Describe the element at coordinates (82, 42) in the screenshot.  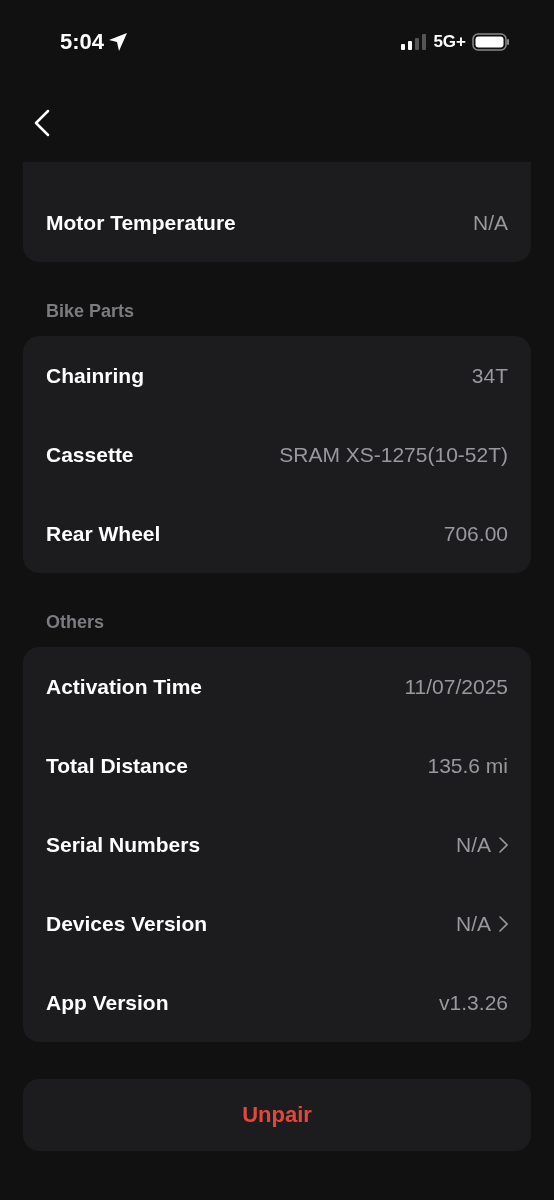
I see `status-time: 5:04` at that location.